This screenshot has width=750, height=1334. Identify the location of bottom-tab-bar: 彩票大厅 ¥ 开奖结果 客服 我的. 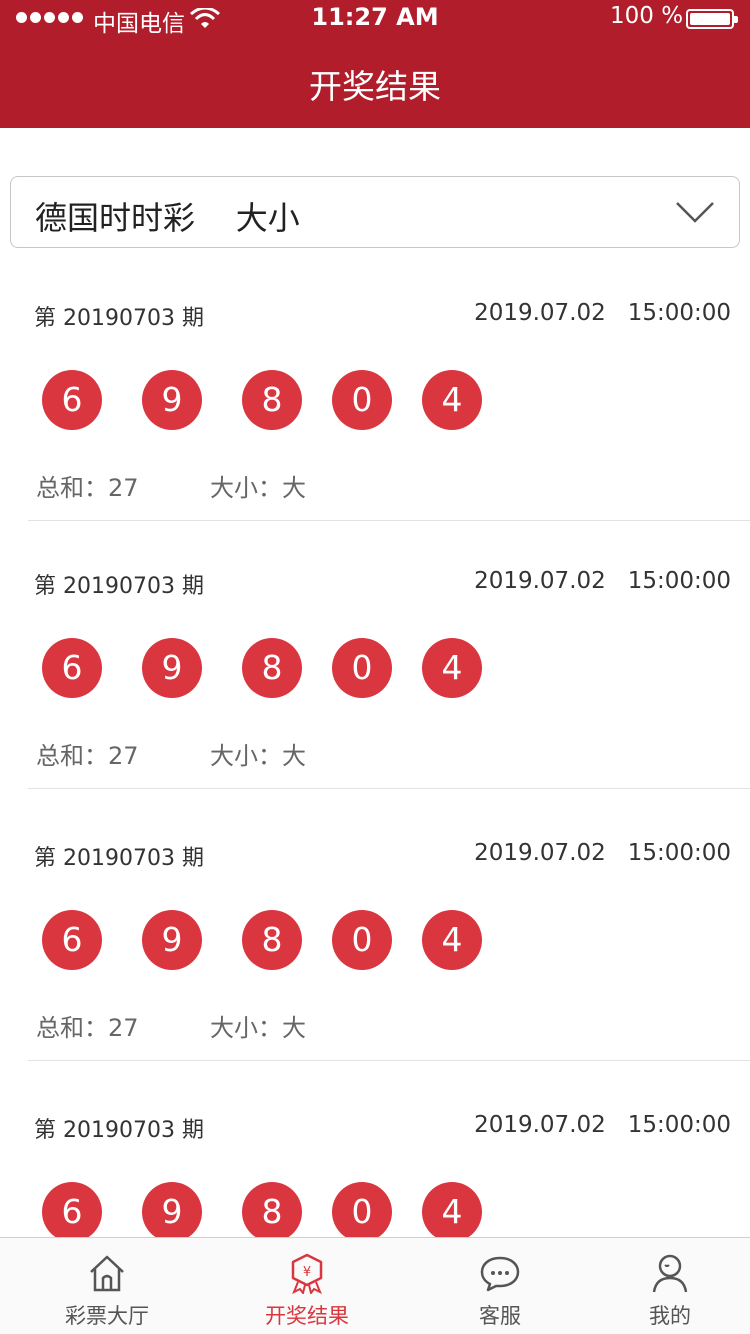
(375, 1285).